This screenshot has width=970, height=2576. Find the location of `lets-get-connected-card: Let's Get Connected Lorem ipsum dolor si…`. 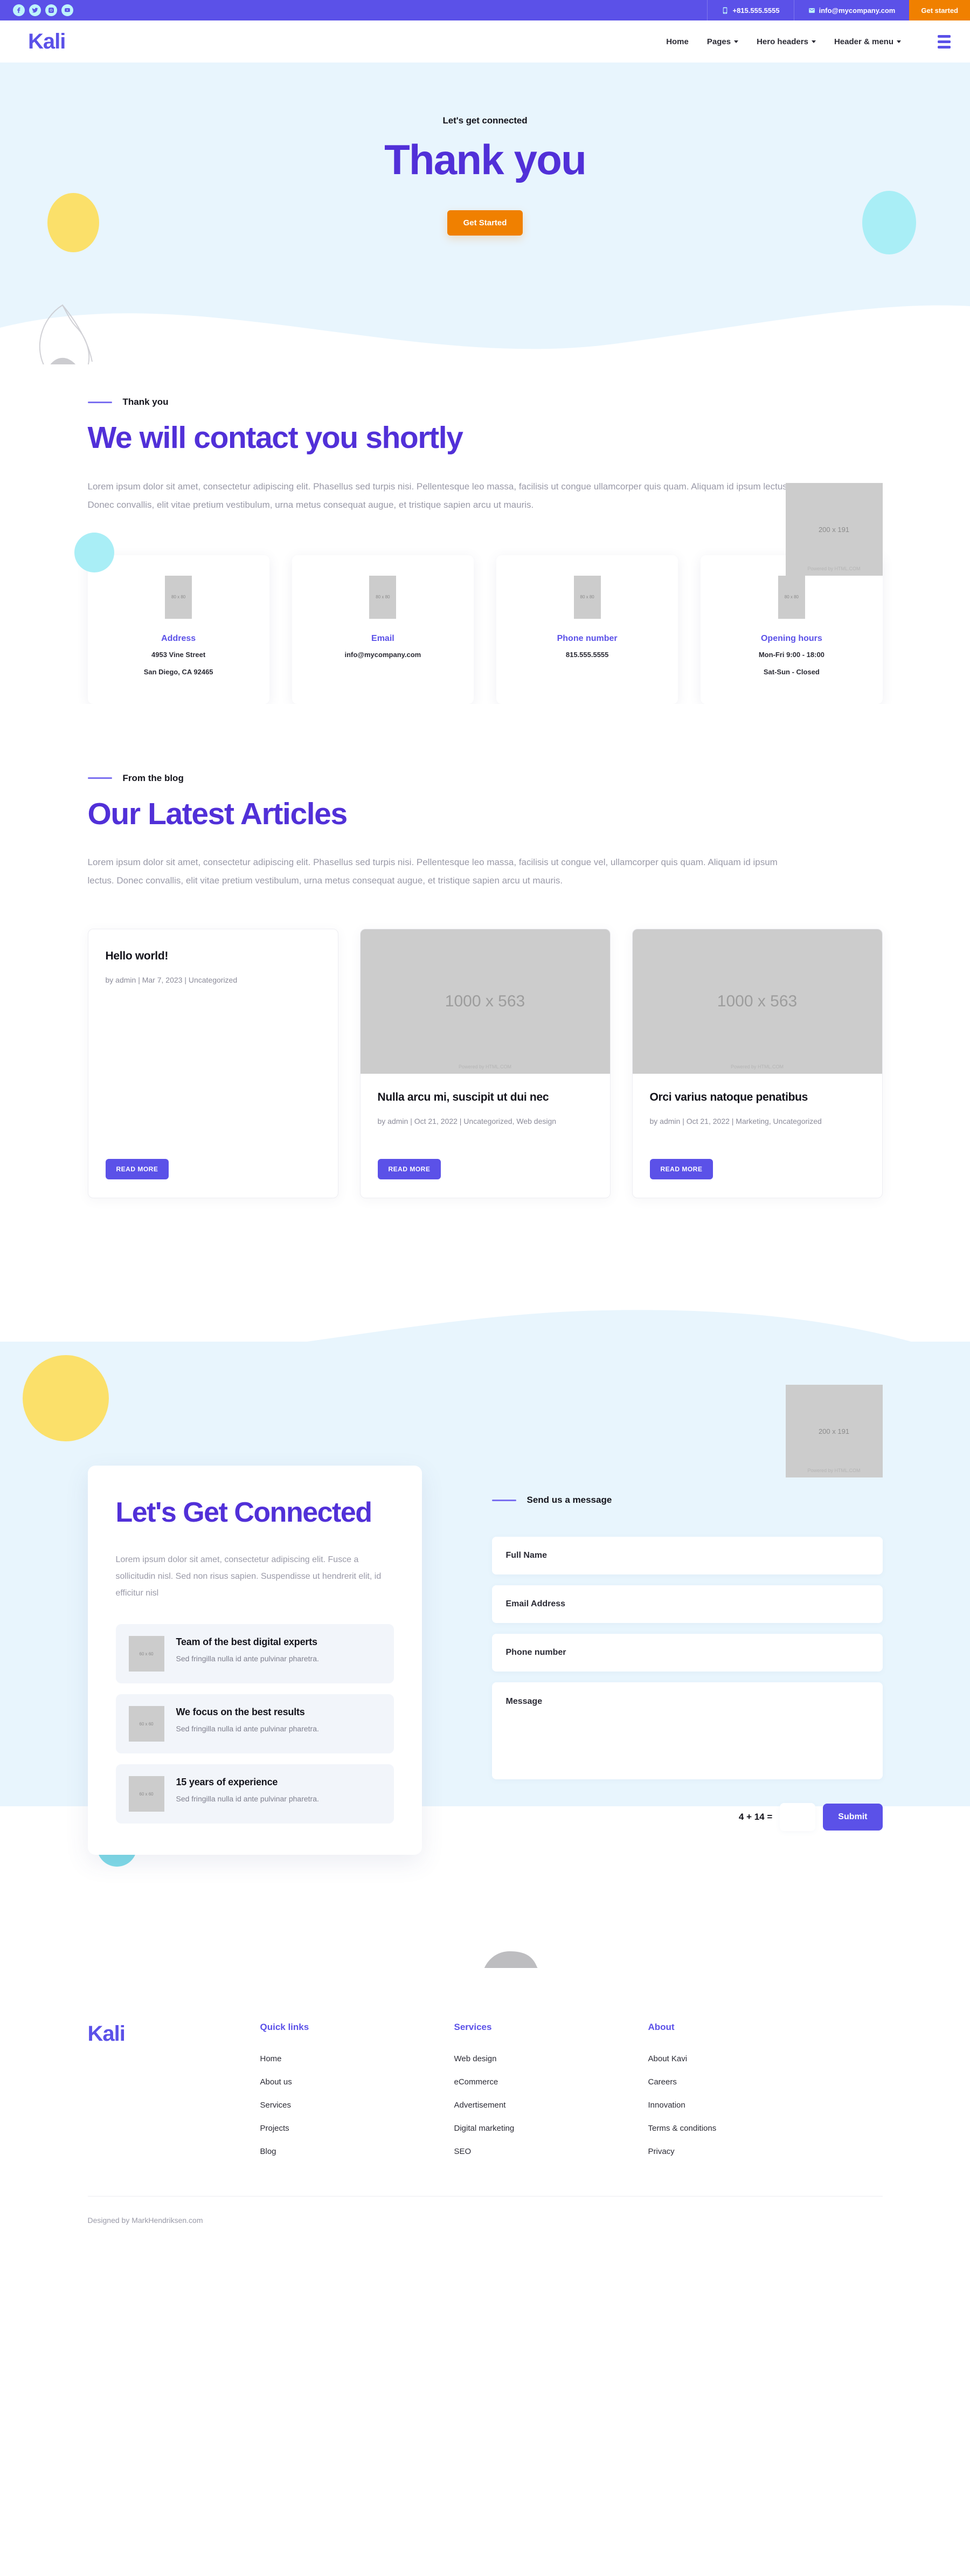

lets-get-connected-card: Let's Get Connected Lorem ipsum dolor si… is located at coordinates (254, 1660).